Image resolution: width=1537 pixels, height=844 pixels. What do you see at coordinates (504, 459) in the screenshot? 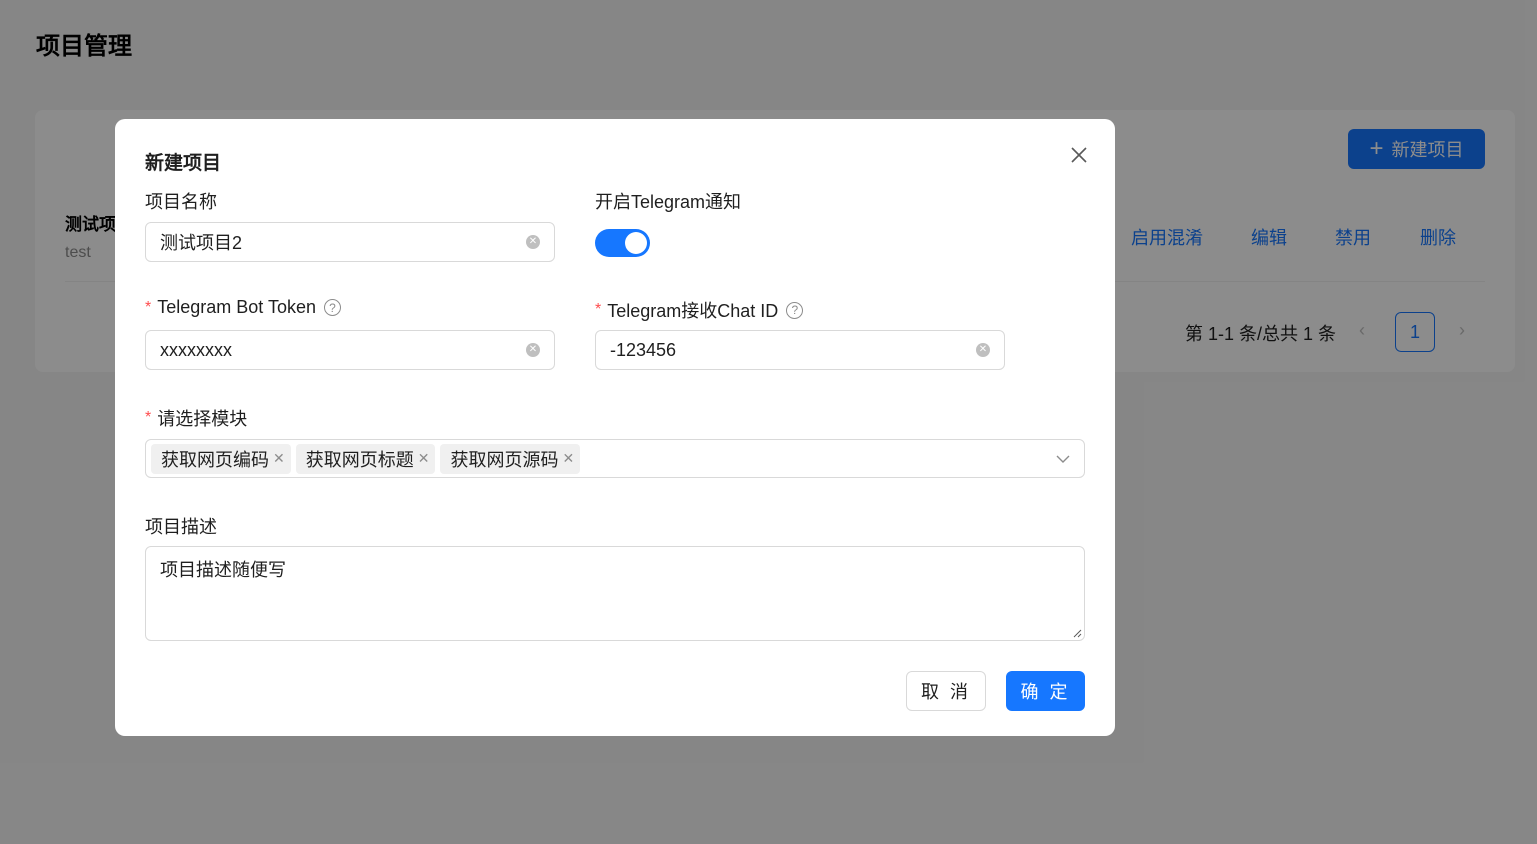
I see `module-tag-label: 获取网页源码` at bounding box center [504, 459].